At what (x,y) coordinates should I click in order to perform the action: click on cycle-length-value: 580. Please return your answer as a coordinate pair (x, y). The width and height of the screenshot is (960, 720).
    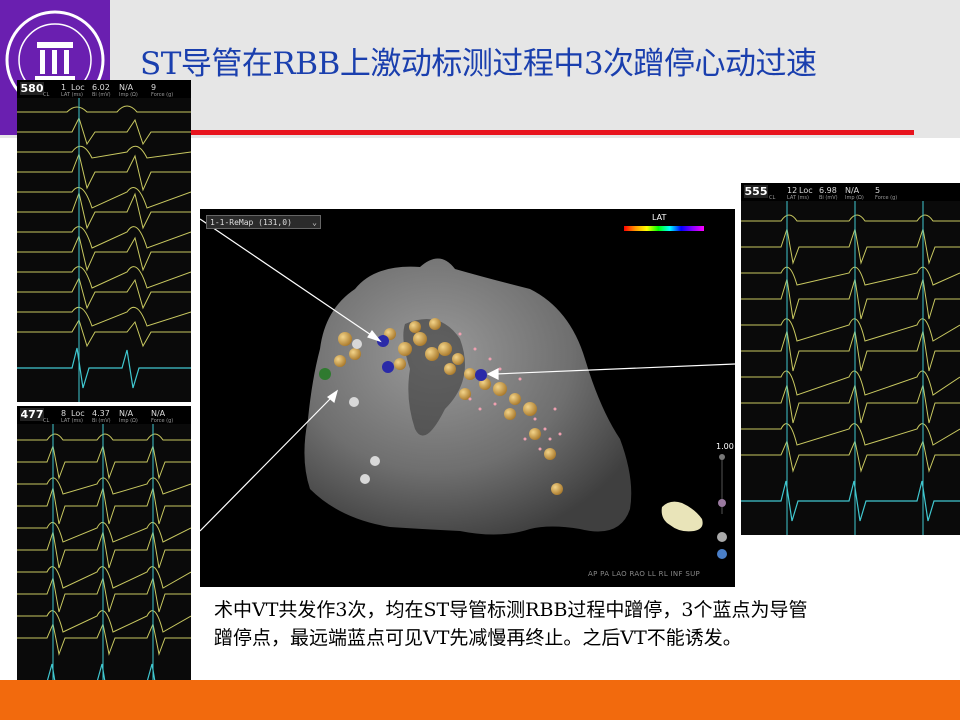
    Looking at the image, I should click on (32, 88).